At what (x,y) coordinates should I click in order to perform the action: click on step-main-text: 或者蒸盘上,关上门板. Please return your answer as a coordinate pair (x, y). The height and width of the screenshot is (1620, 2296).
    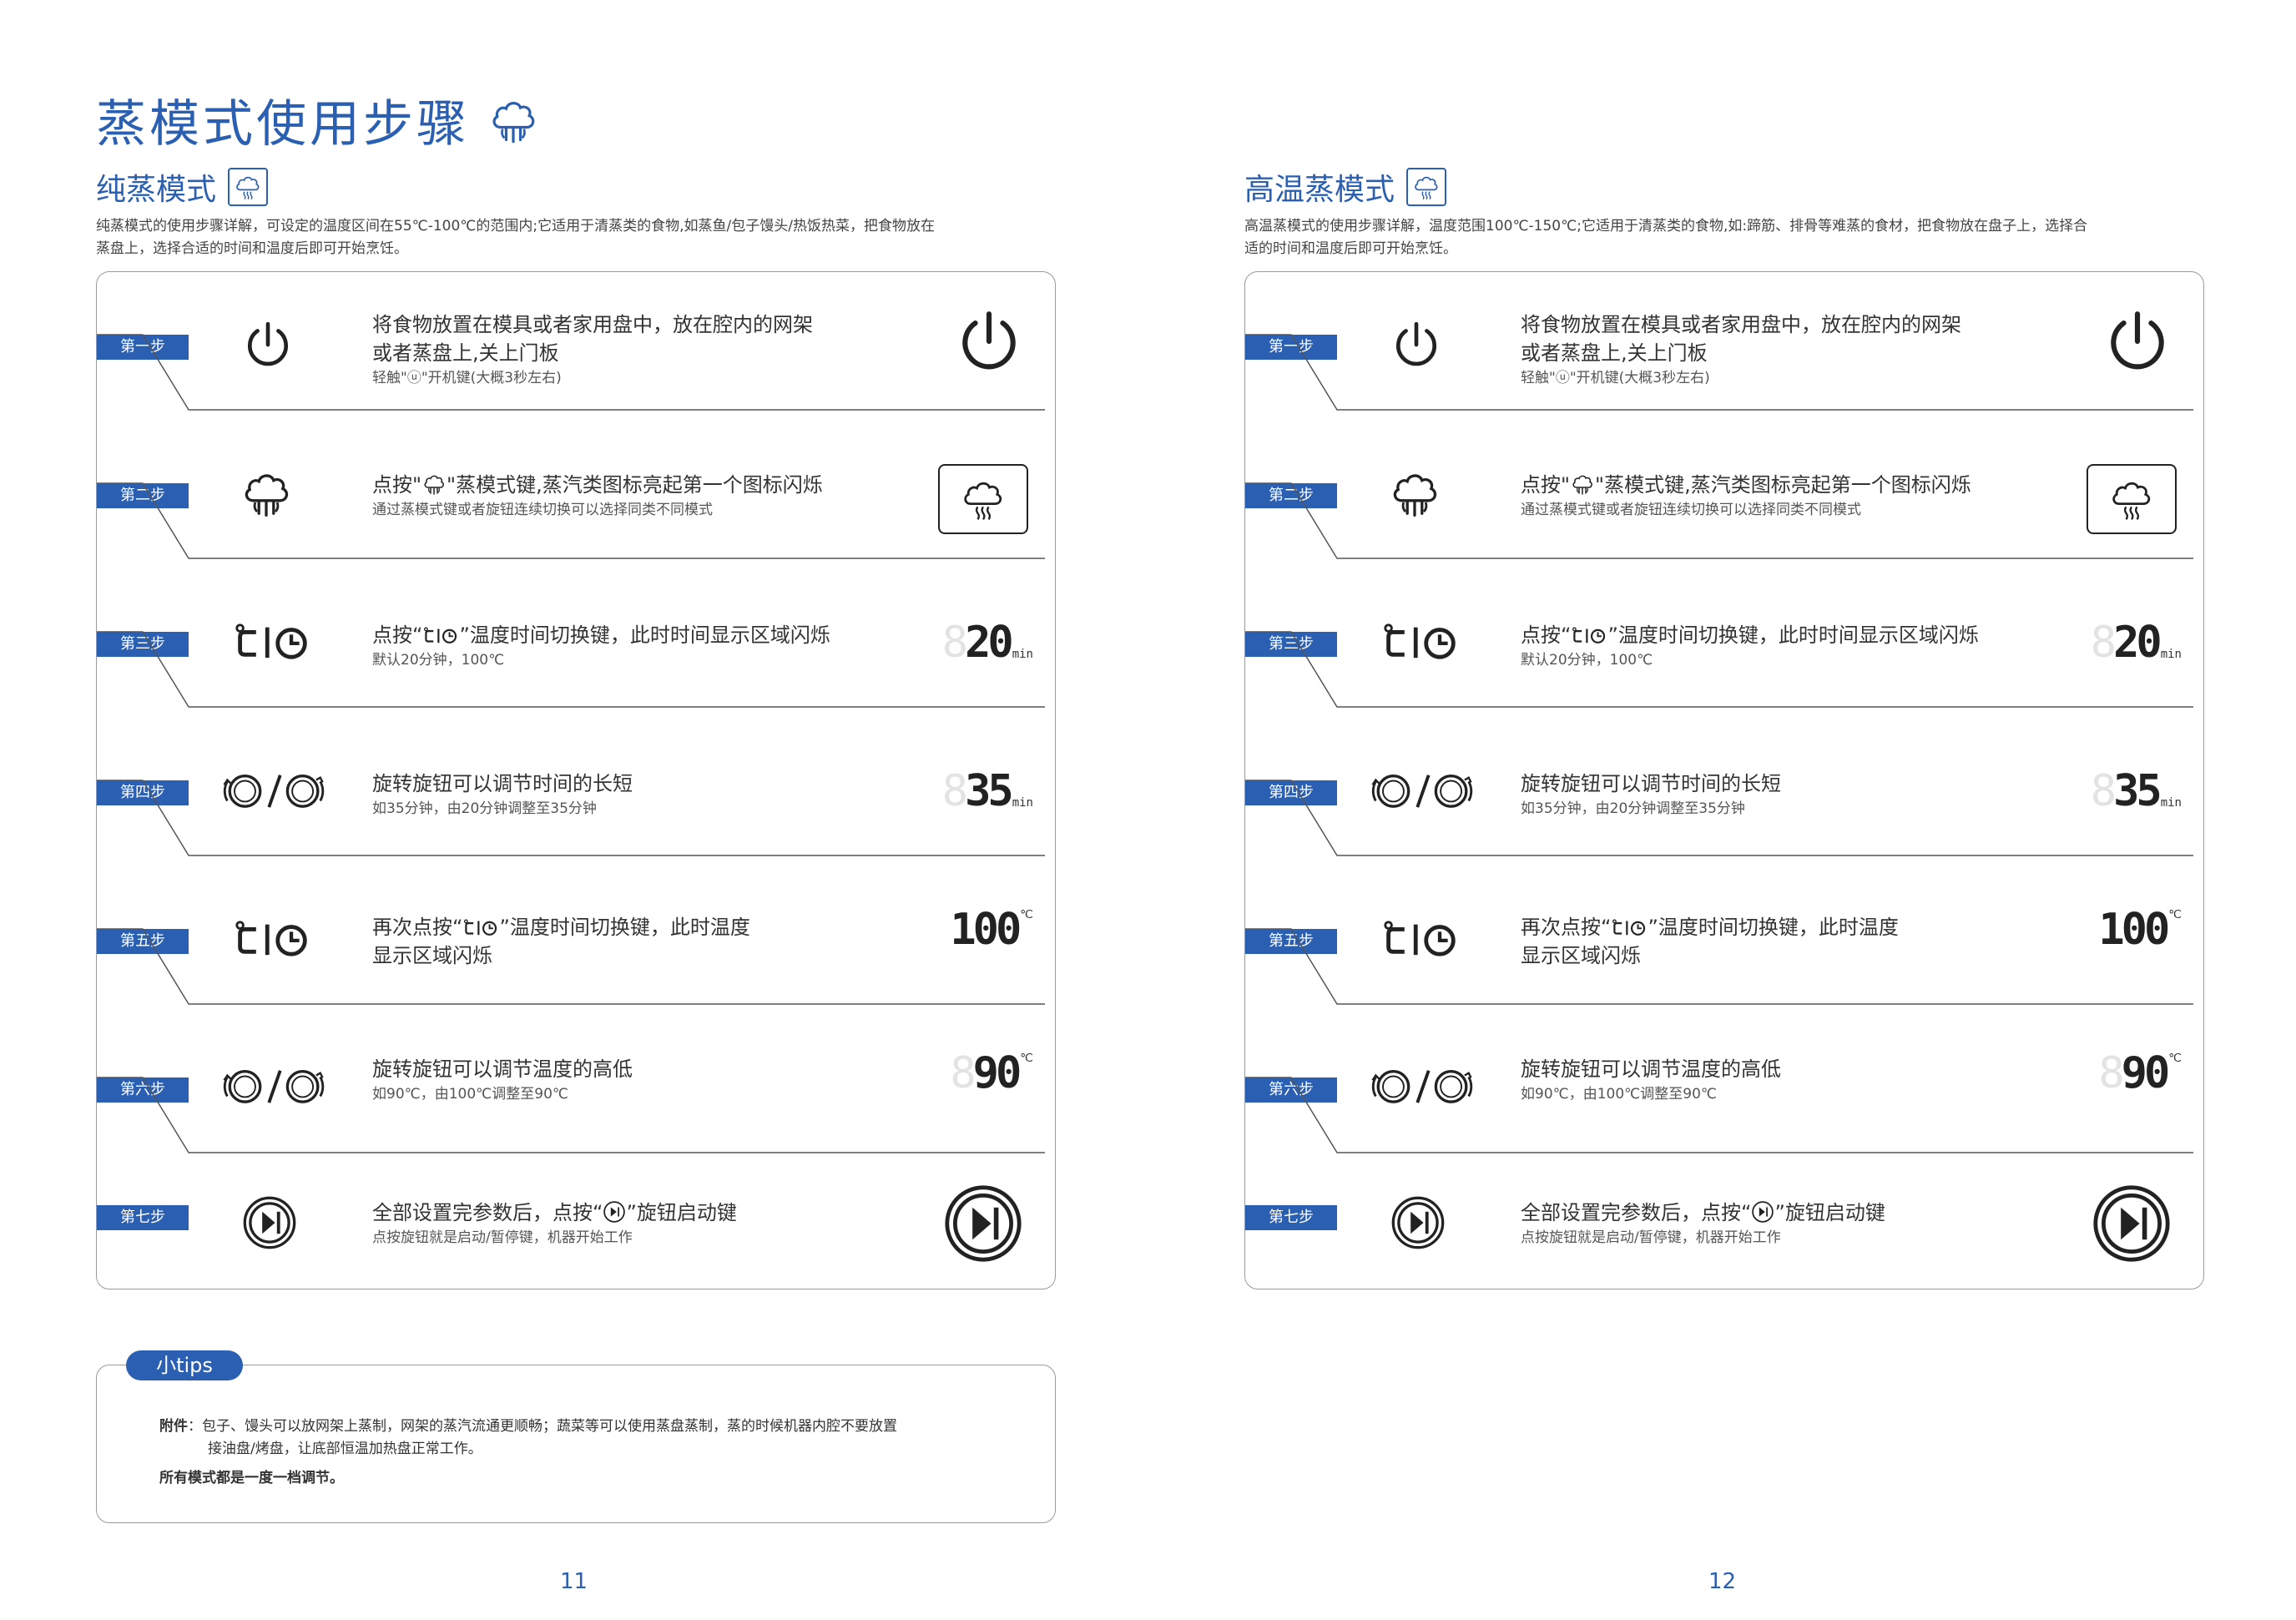
    Looking at the image, I should click on (1615, 353).